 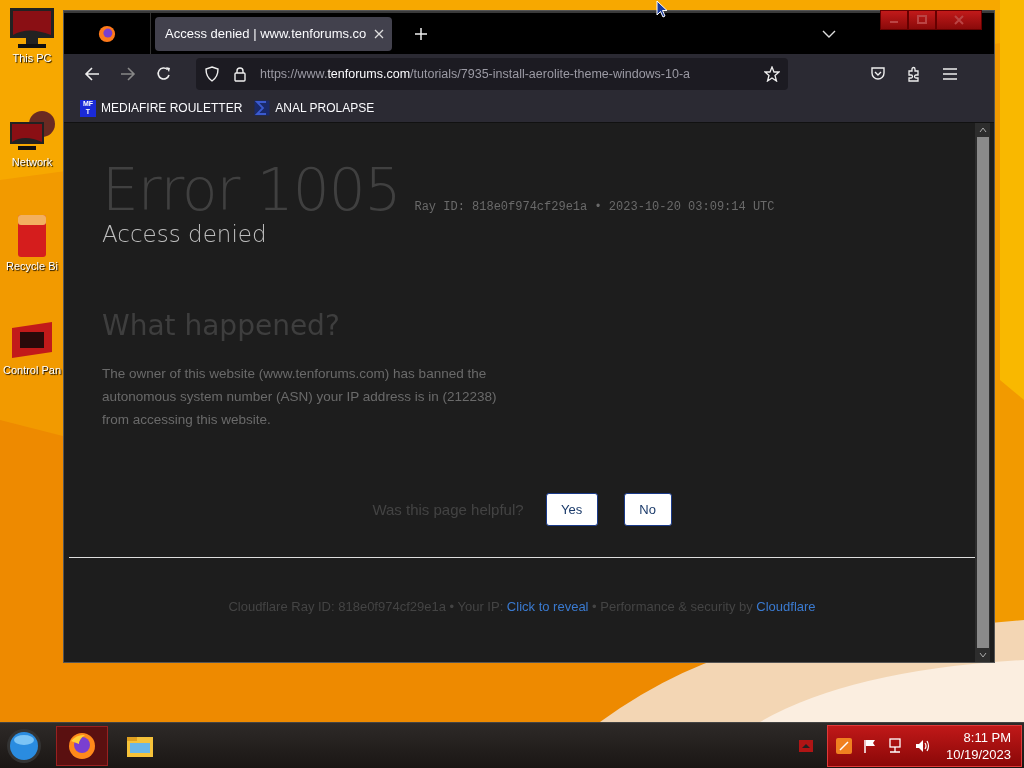 I want to click on puzzle-icon, so click(x=914, y=74).